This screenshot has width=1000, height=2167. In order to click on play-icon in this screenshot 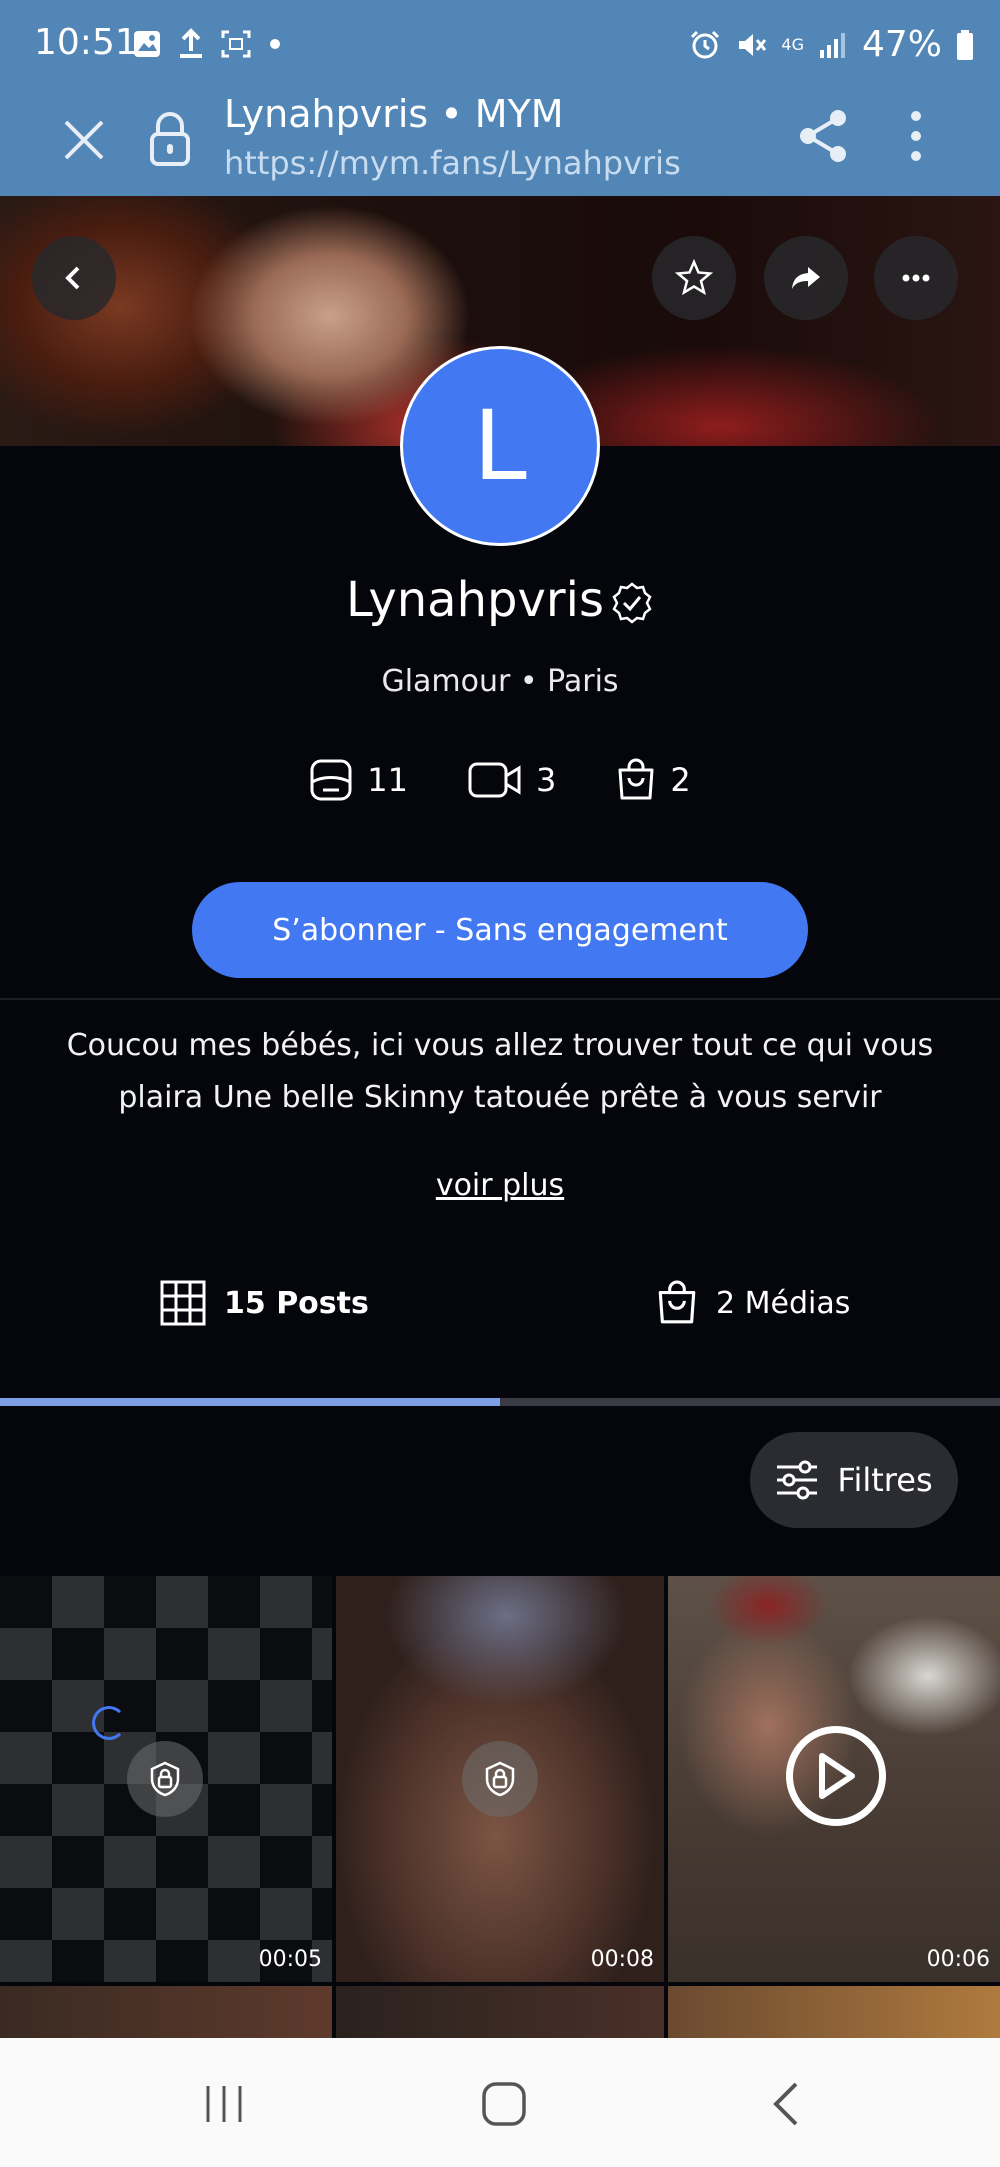, I will do `click(837, 1776)`.